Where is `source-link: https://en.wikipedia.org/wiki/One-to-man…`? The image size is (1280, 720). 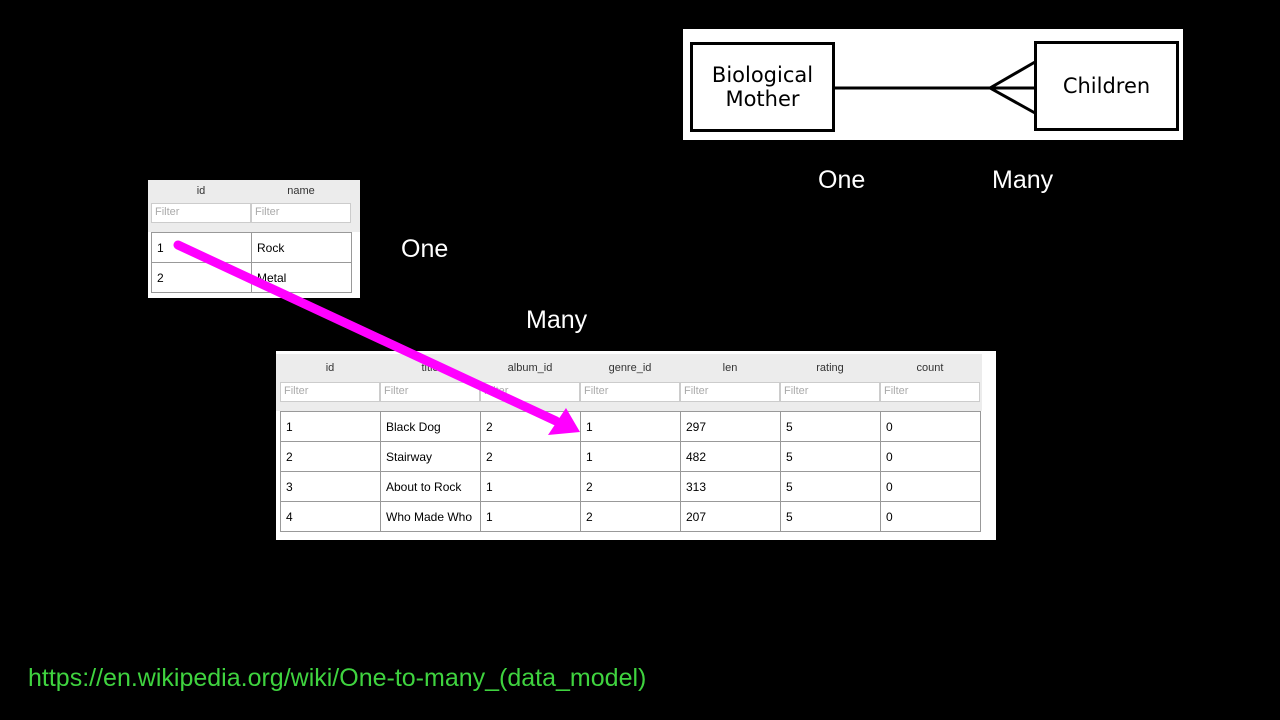 source-link: https://en.wikipedia.org/wiki/One-to-man… is located at coordinates (337, 678).